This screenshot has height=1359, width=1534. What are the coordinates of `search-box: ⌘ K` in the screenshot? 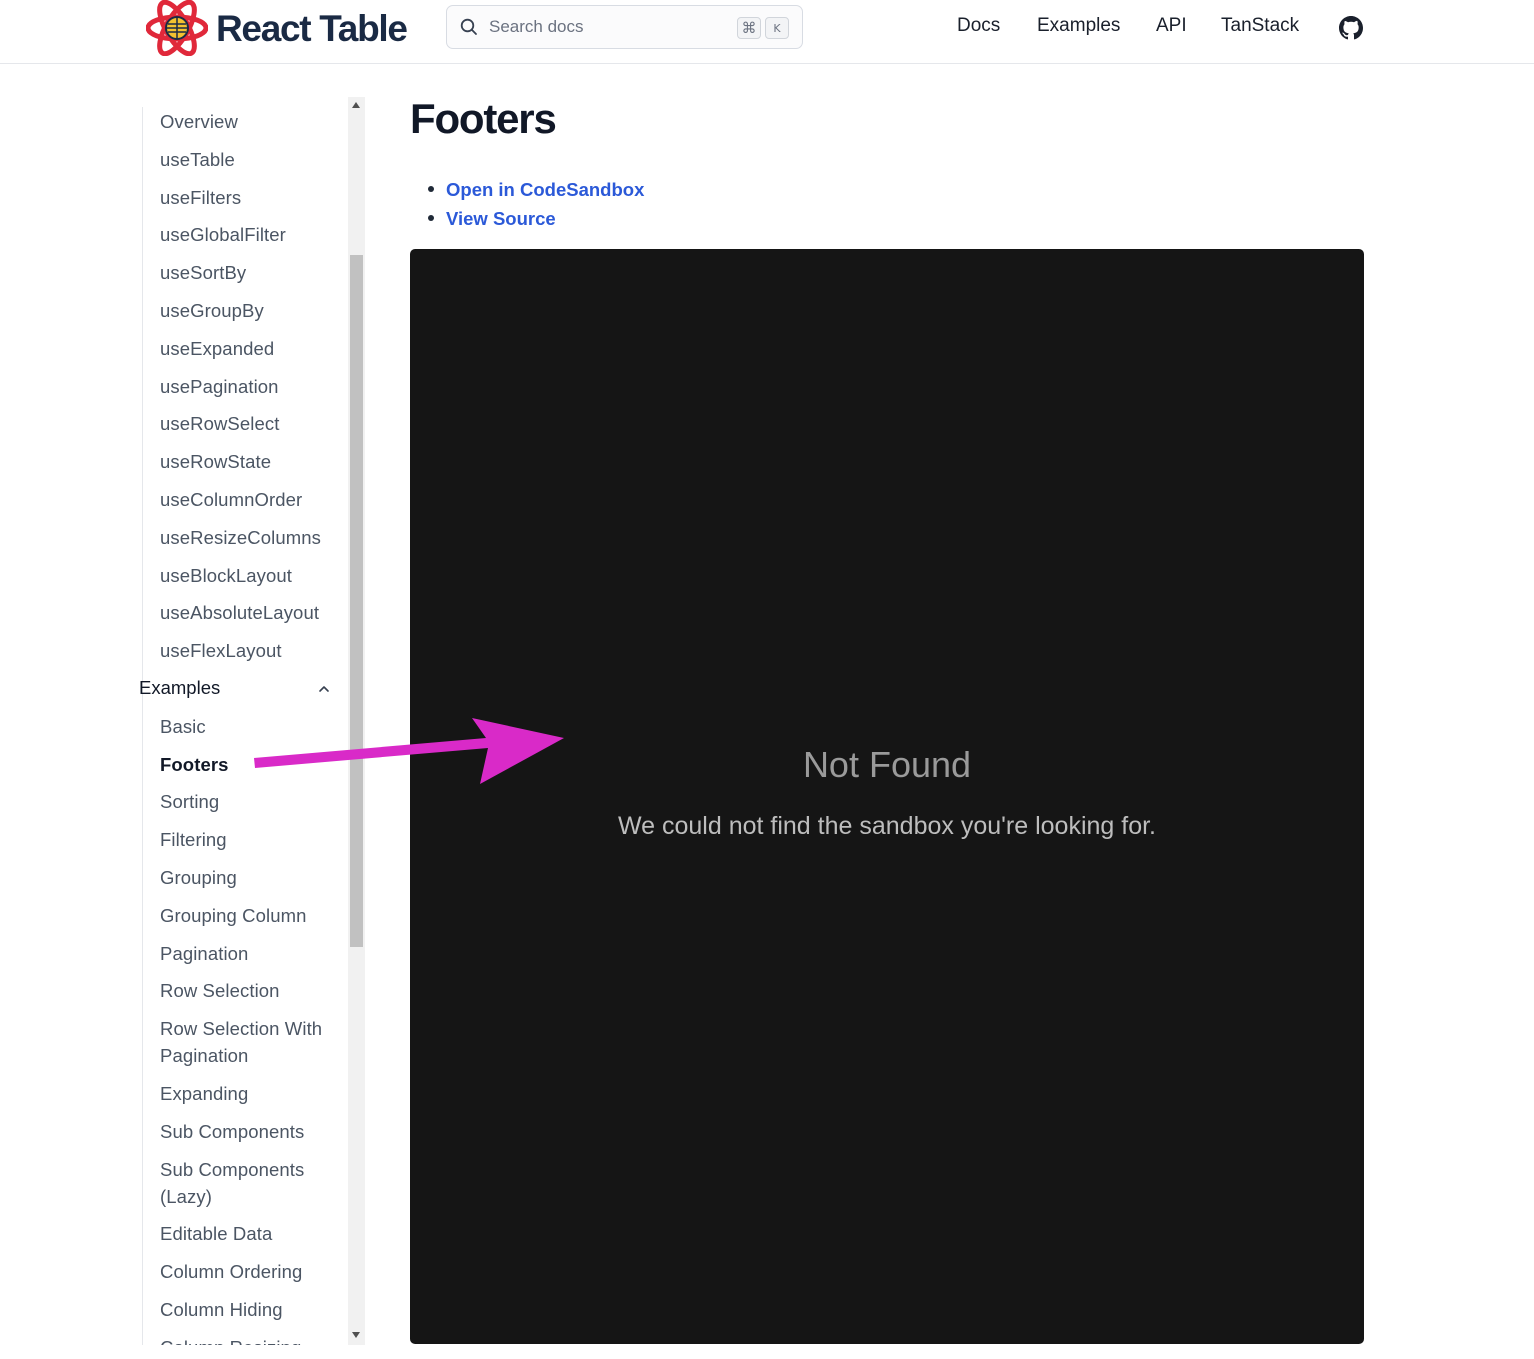 It's located at (624, 27).